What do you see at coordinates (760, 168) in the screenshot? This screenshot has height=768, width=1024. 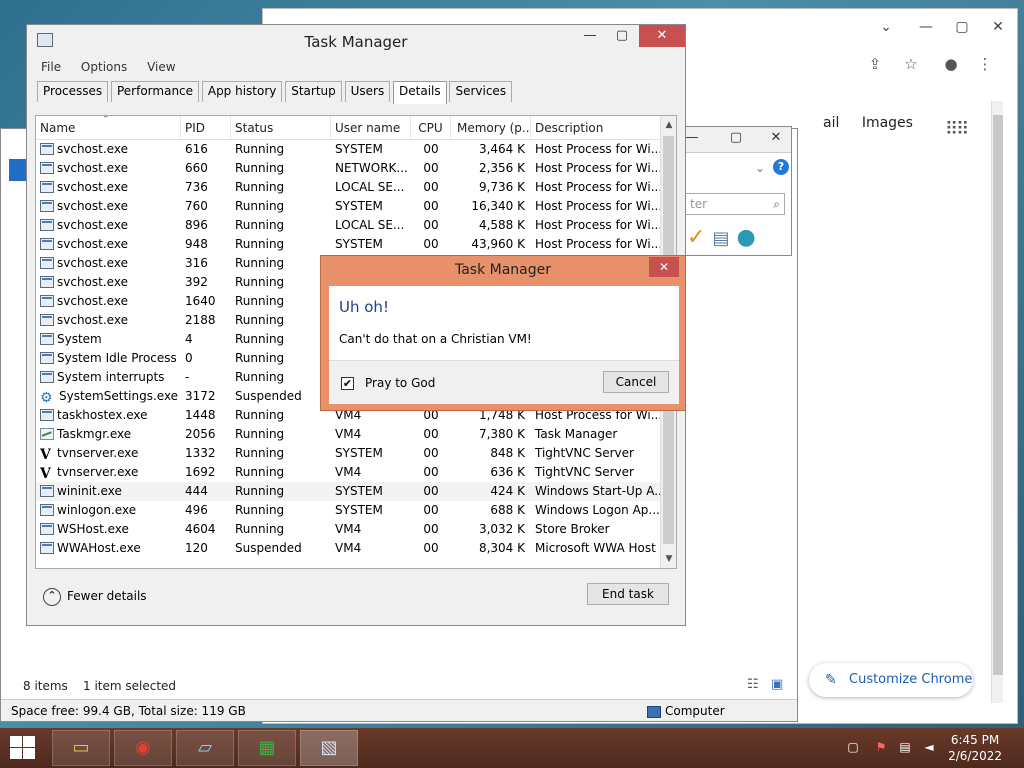 I see `chevron-down-icon: ⌄` at bounding box center [760, 168].